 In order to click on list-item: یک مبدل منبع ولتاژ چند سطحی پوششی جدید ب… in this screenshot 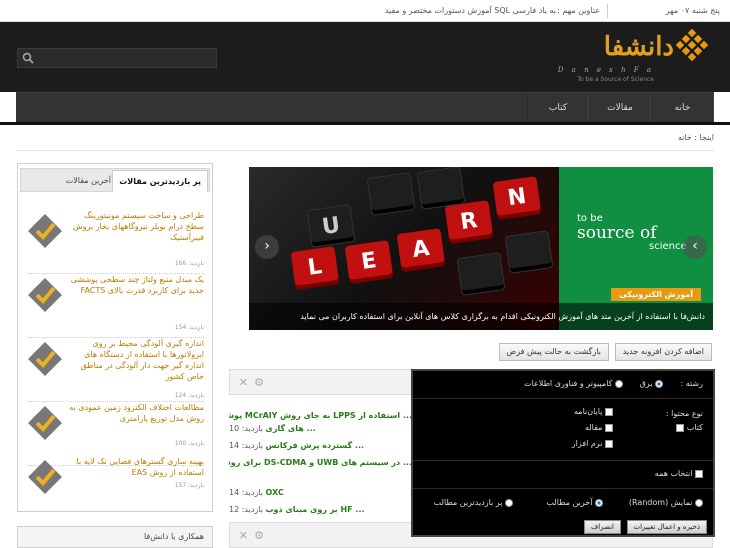, I will do `click(116, 306)`.